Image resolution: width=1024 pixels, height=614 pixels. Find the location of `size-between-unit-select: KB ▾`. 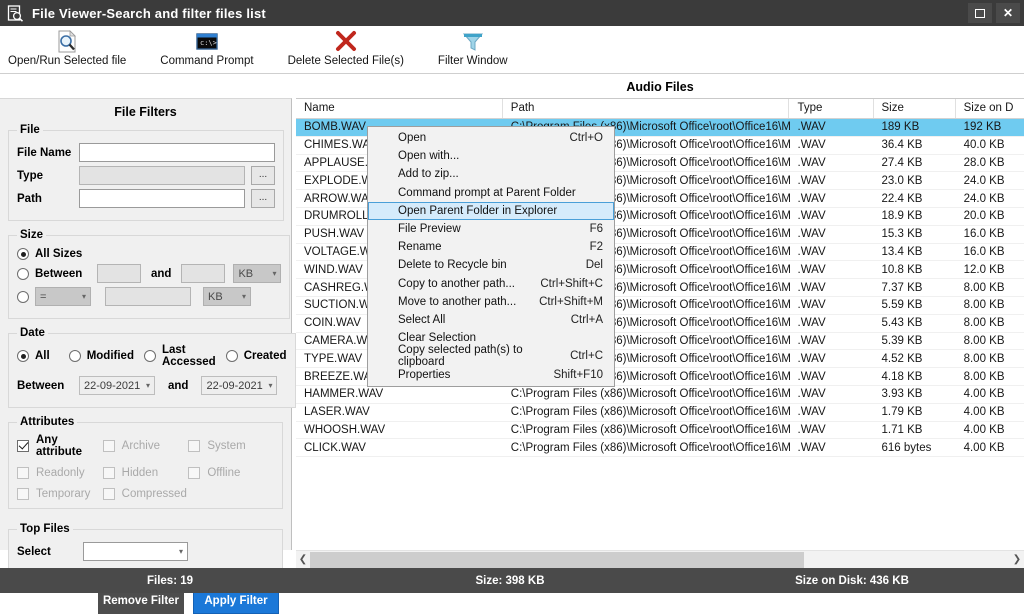

size-between-unit-select: KB ▾ is located at coordinates (257, 273).